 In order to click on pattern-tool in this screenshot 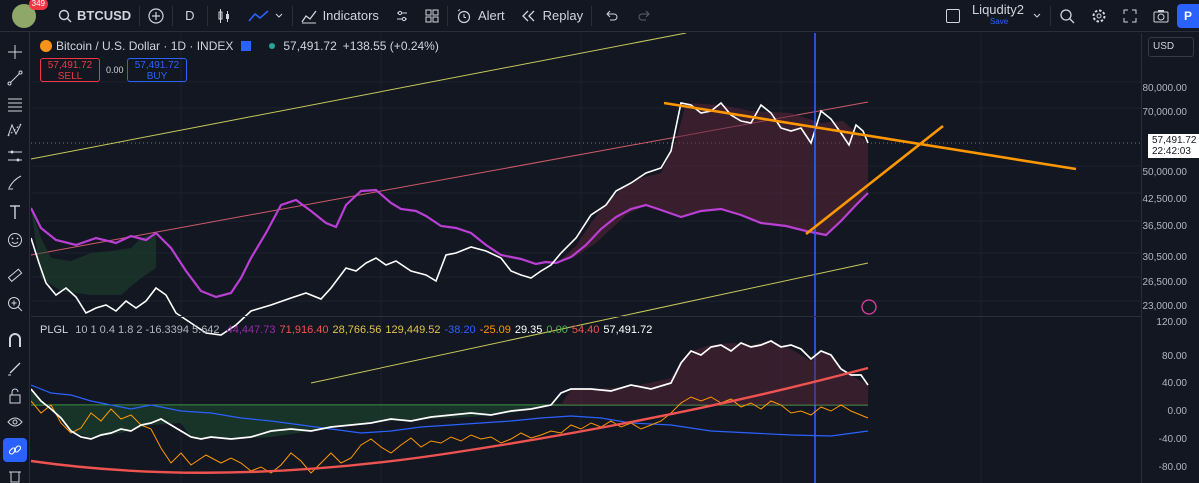, I will do `click(15, 130)`.